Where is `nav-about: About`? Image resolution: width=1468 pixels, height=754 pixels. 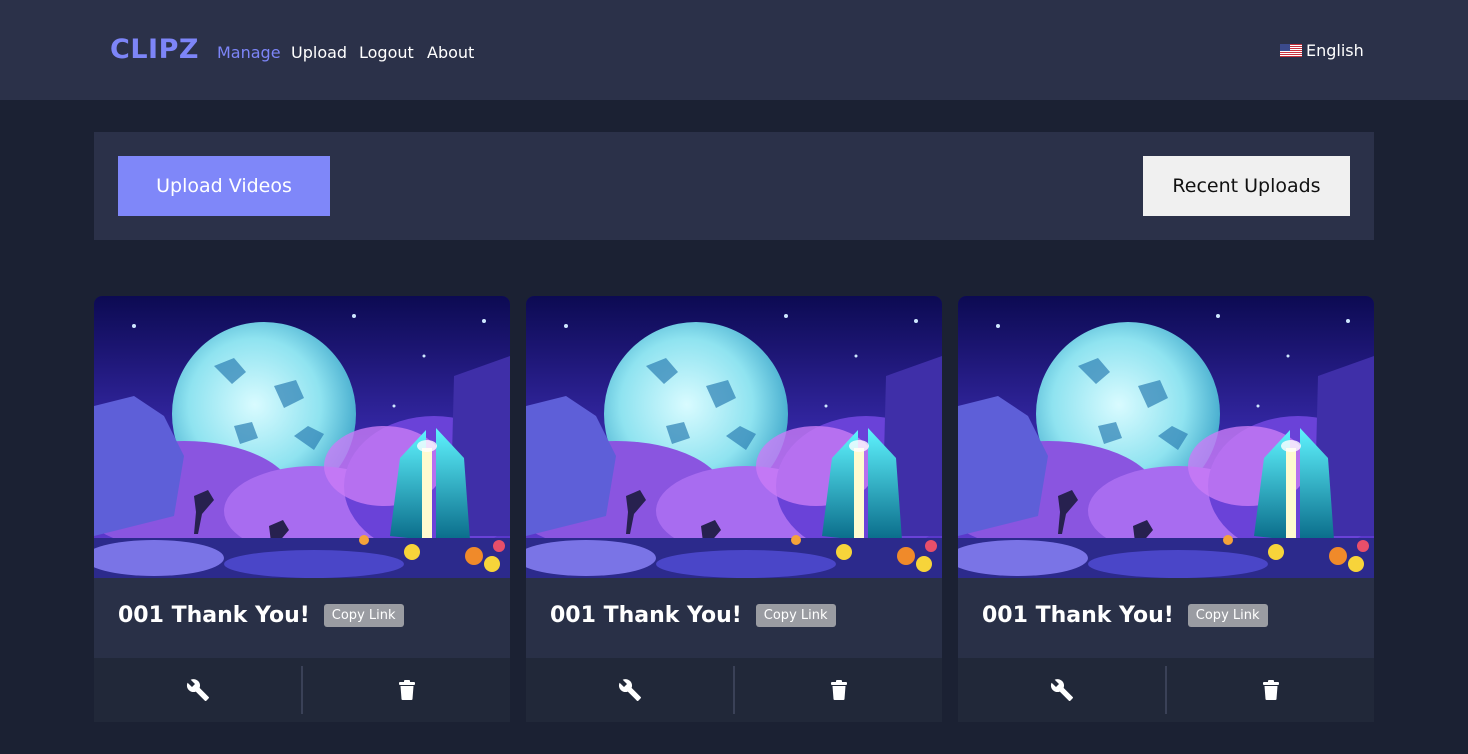
nav-about: About is located at coordinates (450, 52).